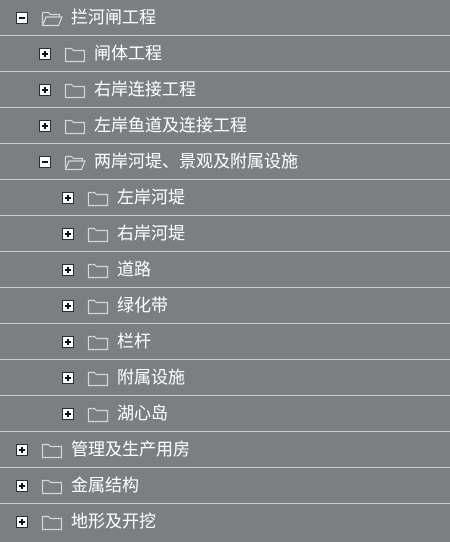 Image resolution: width=450 pixels, height=542 pixels. Describe the element at coordinates (128, 53) in the screenshot. I see `tree-node-label: 闸体工程` at that location.